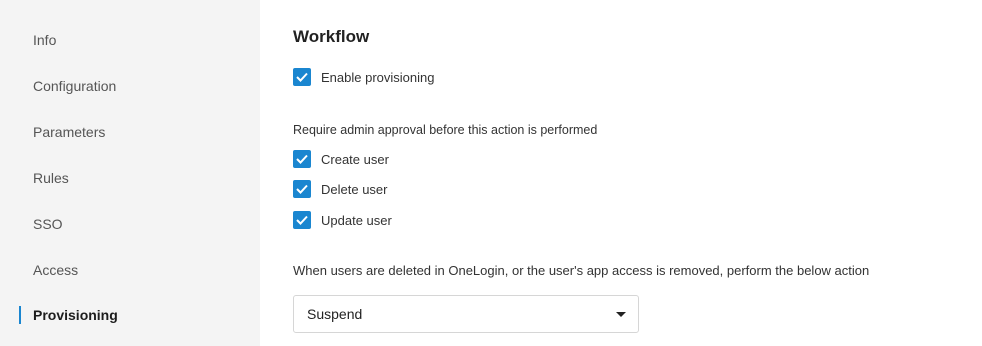 Image resolution: width=982 pixels, height=346 pixels. I want to click on enable-provisioning-checkbox: Enable provisioning, so click(363, 77).